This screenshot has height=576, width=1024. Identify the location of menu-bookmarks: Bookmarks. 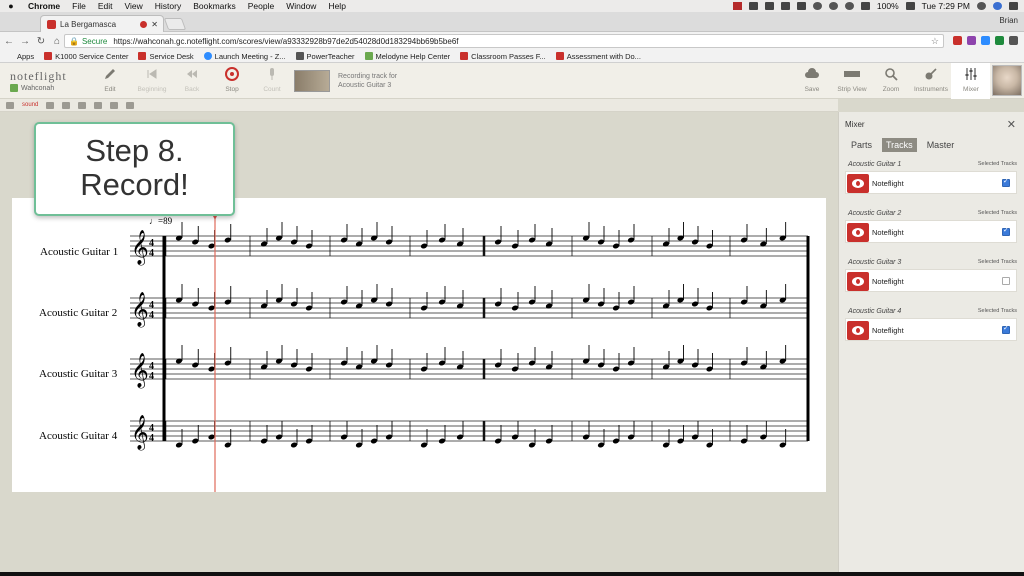
(214, 6).